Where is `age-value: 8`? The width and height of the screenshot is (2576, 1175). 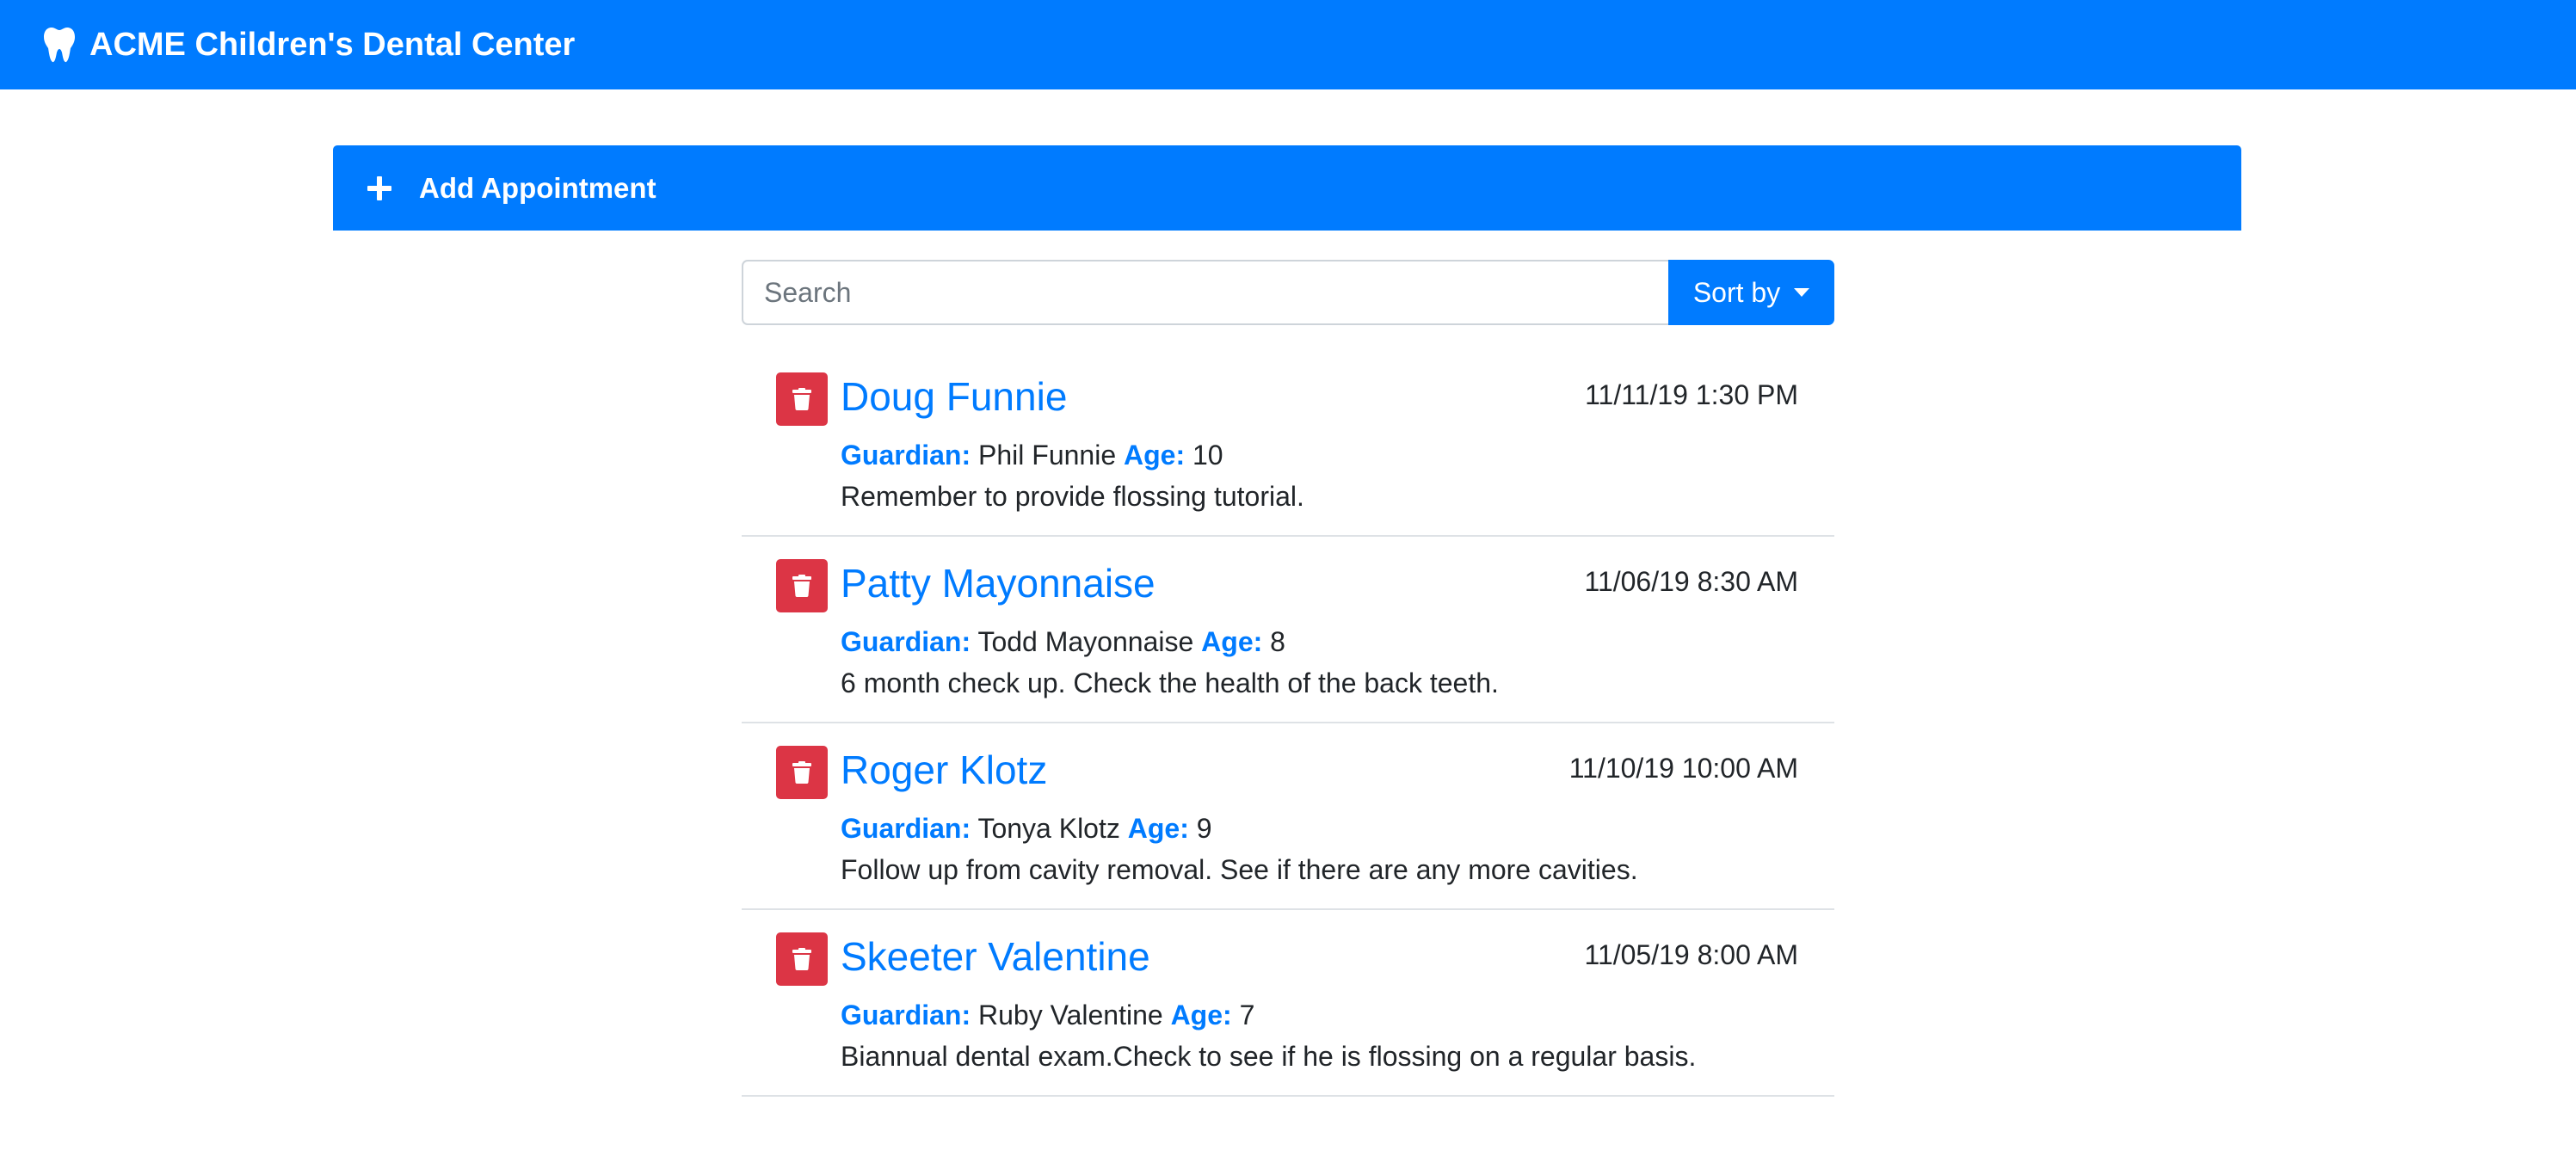
age-value: 8 is located at coordinates (1277, 641).